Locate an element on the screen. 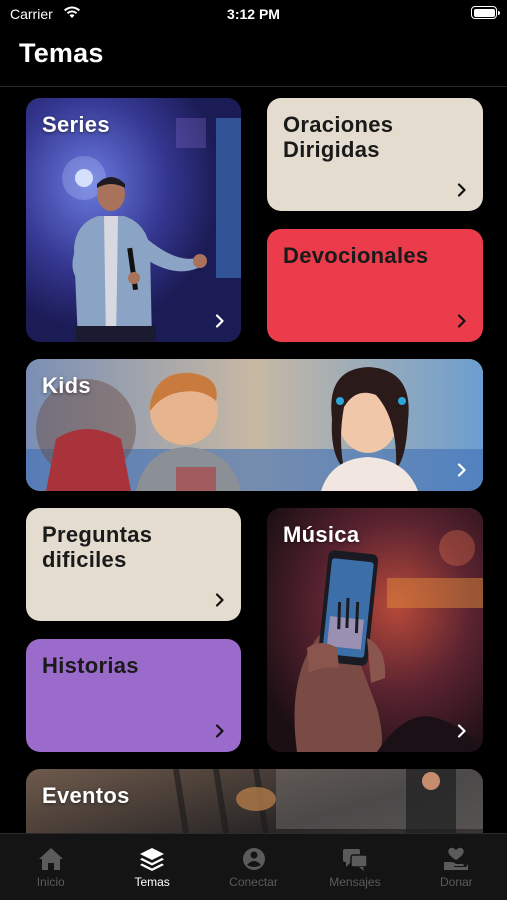  tab-mensajes-label: Mensajes is located at coordinates (355, 882).